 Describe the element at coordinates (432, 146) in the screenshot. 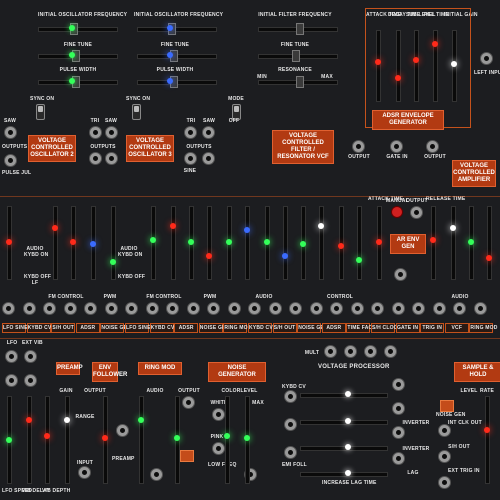

I see `adsr-output-jack` at that location.